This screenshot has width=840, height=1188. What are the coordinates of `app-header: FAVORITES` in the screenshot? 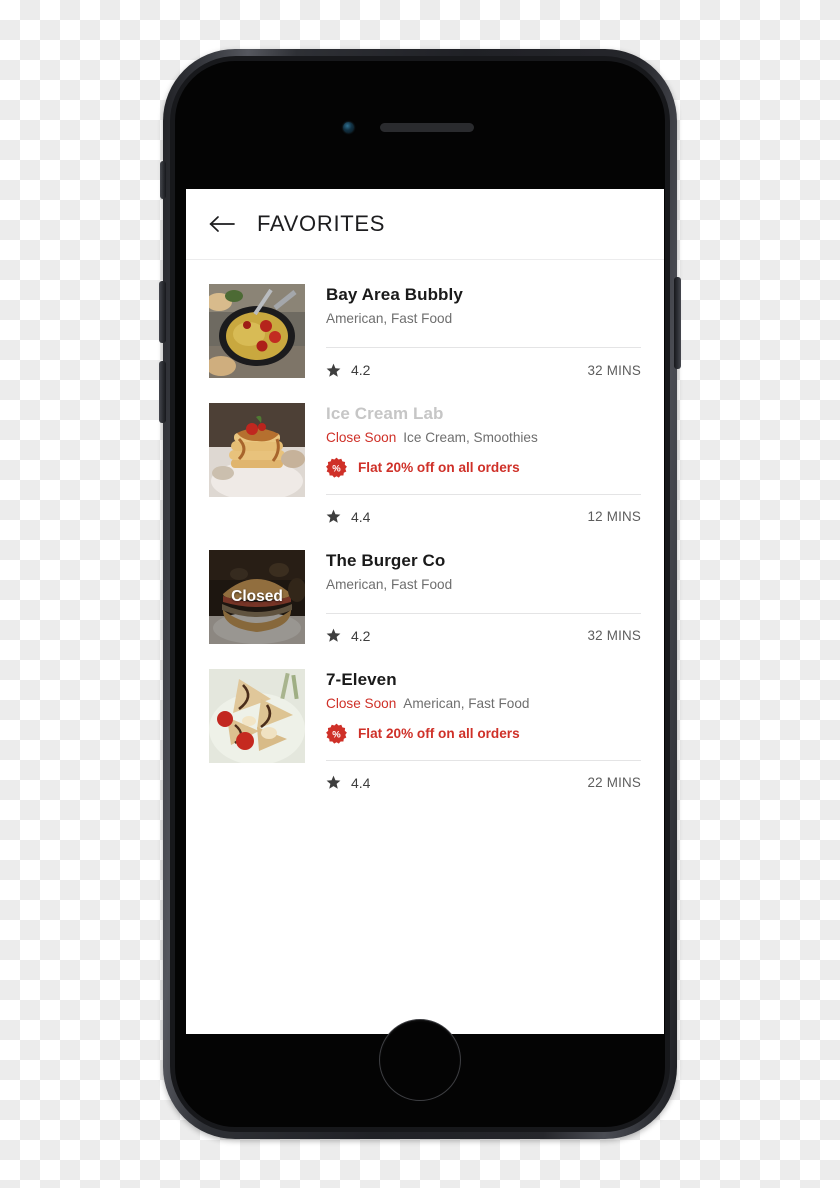 It's located at (425, 224).